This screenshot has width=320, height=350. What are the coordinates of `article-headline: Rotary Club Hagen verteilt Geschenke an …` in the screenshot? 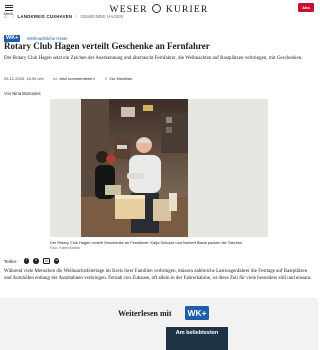 It's located at (107, 46).